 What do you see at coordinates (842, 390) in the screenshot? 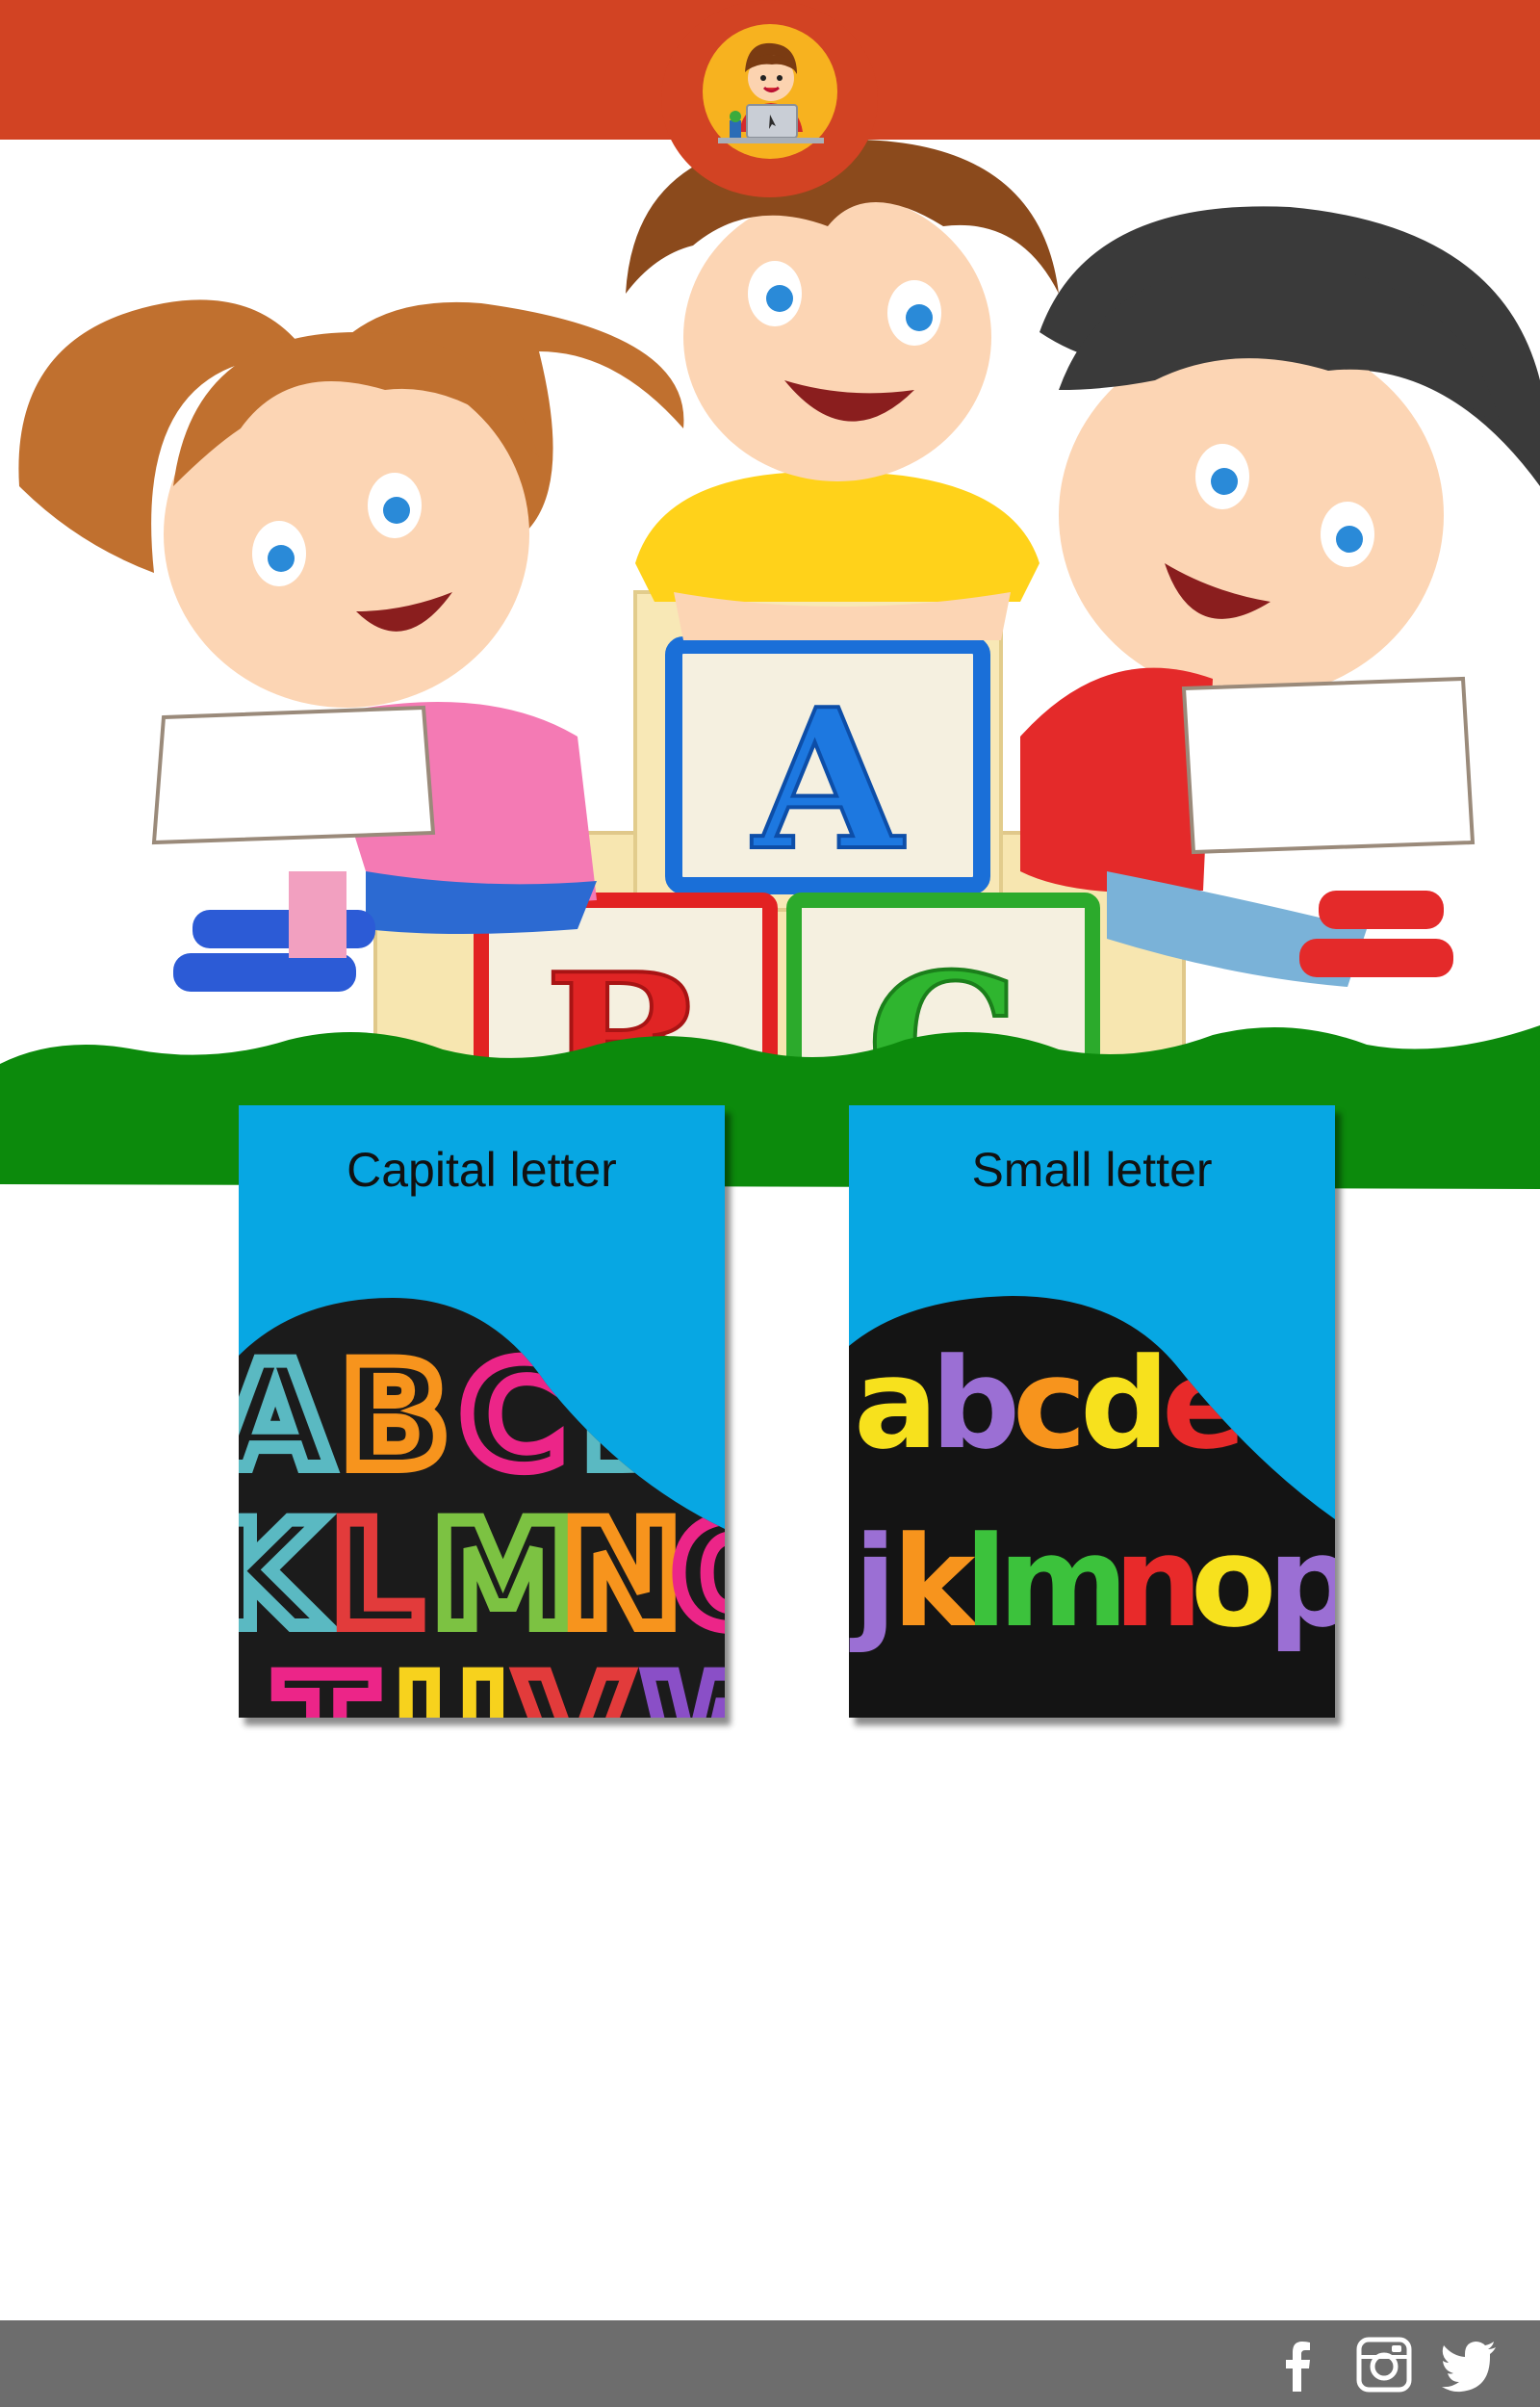
I see `boy-center` at bounding box center [842, 390].